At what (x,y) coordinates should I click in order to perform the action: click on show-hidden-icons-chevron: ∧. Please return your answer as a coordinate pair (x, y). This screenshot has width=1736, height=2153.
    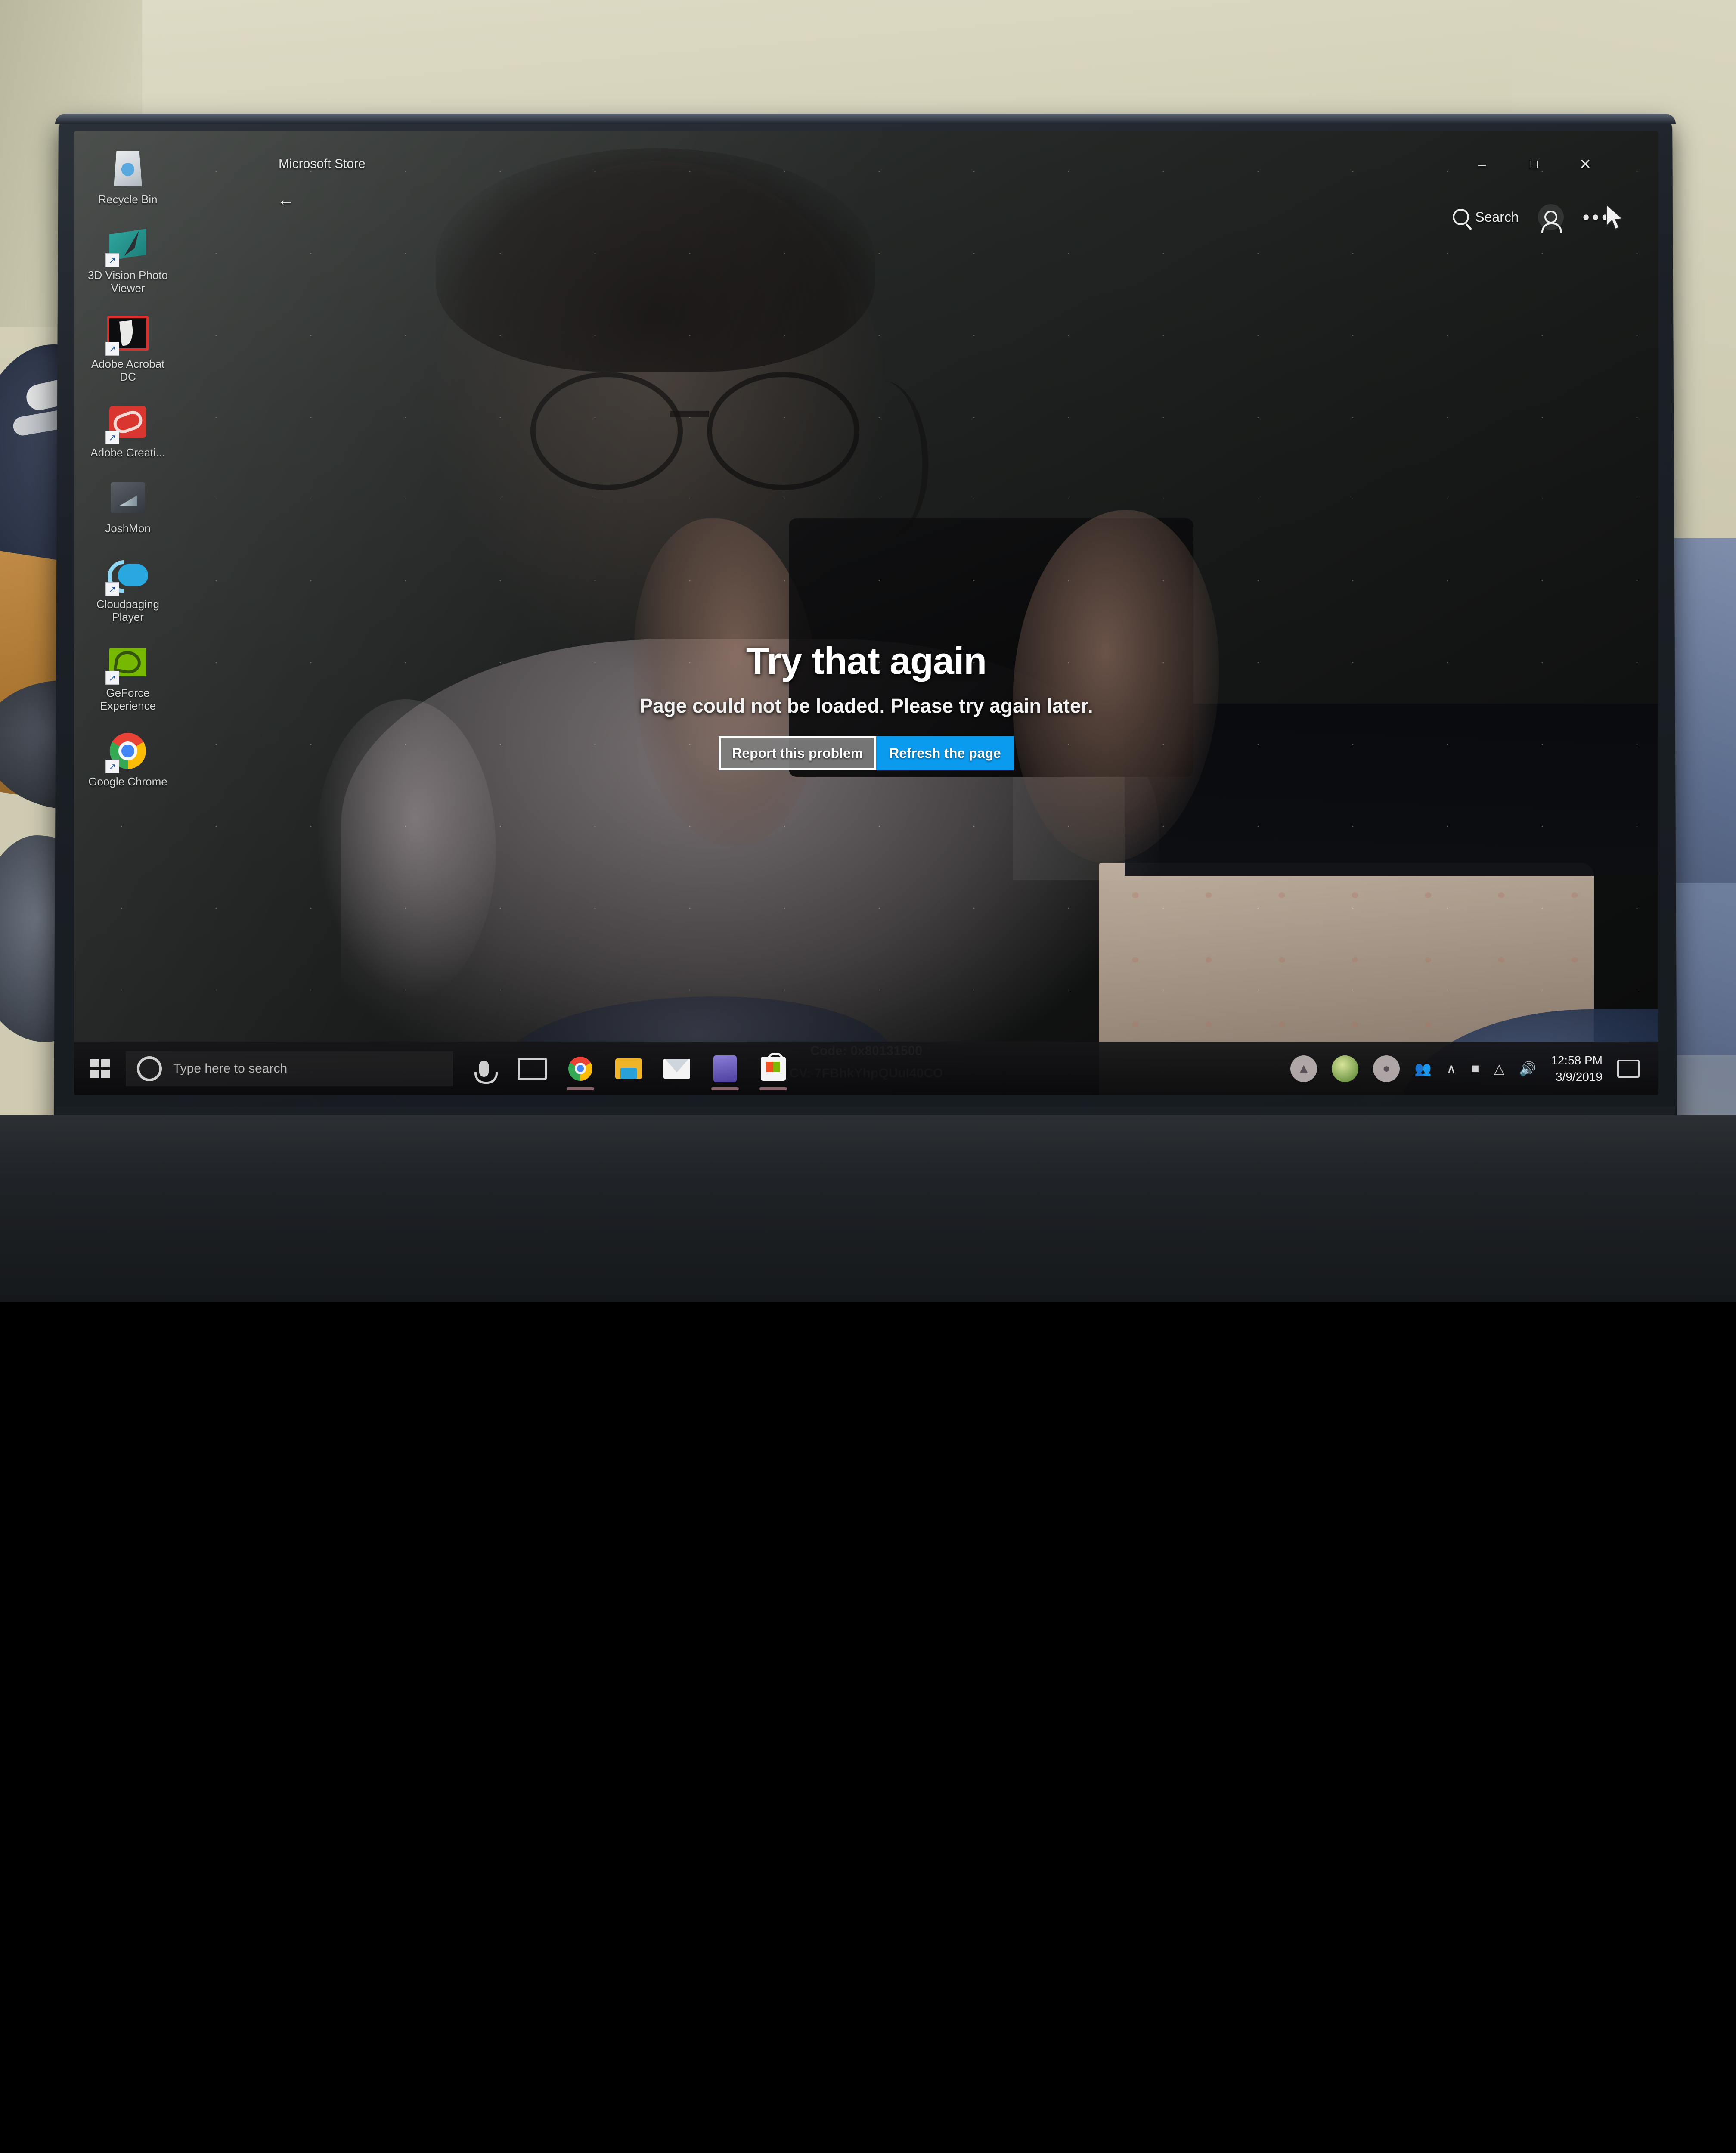
    Looking at the image, I should click on (1451, 1069).